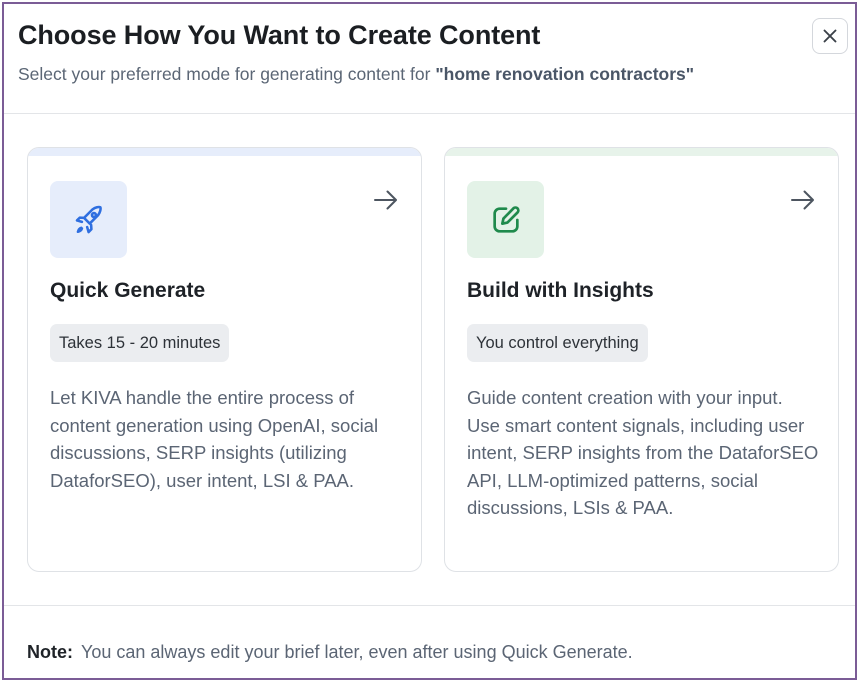 This screenshot has height=684, width=863. I want to click on close-button, so click(830, 36).